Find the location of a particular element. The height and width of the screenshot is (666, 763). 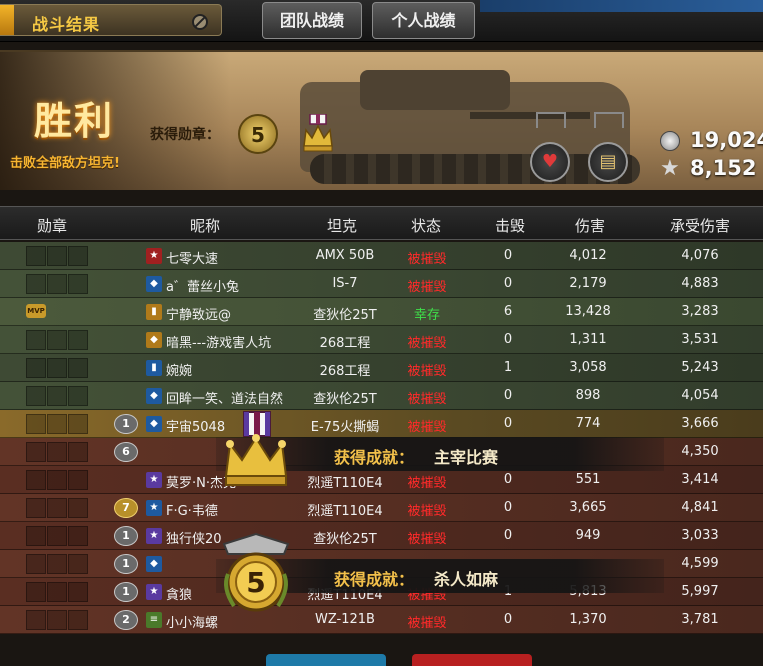

player-nickname: F·G·韦德 is located at coordinates (192, 511).